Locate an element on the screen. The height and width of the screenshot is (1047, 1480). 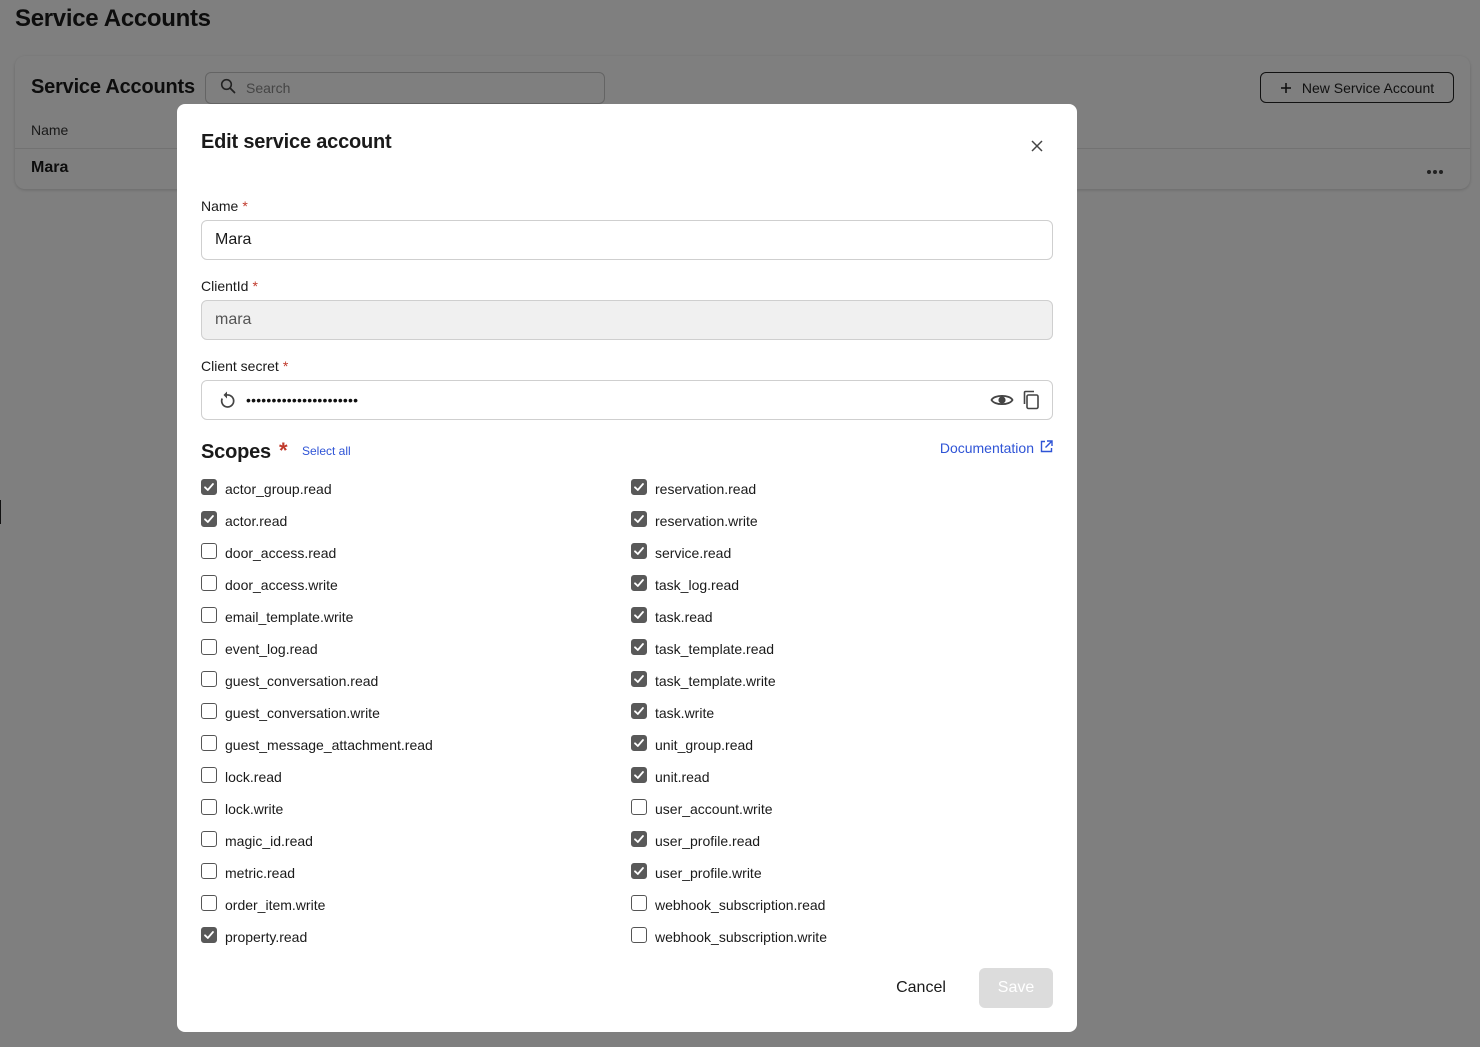
scope-checkbox-item: reservation.write is located at coordinates (729, 521).